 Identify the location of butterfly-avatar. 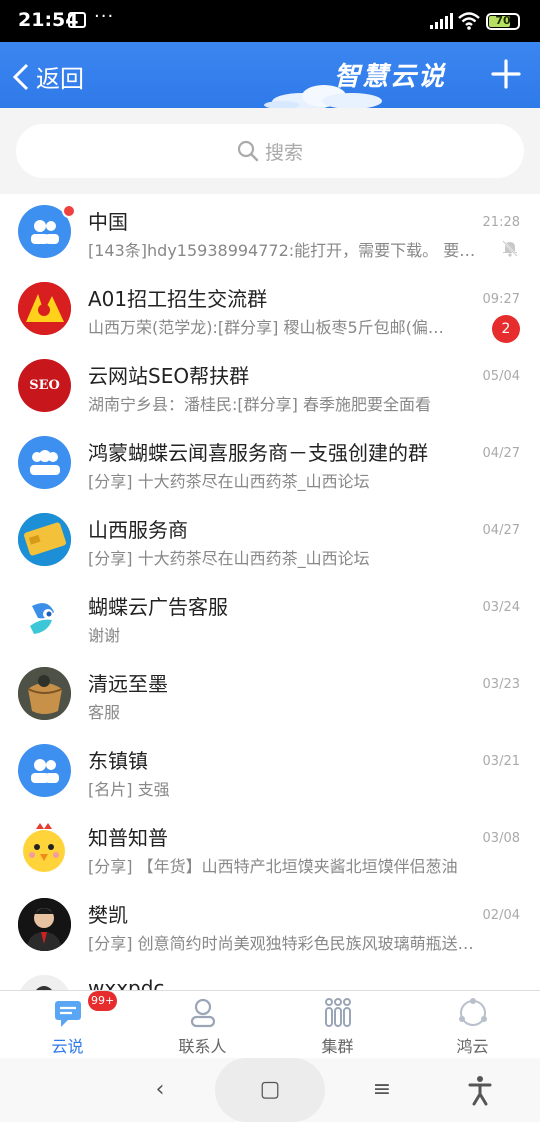
(44, 616).